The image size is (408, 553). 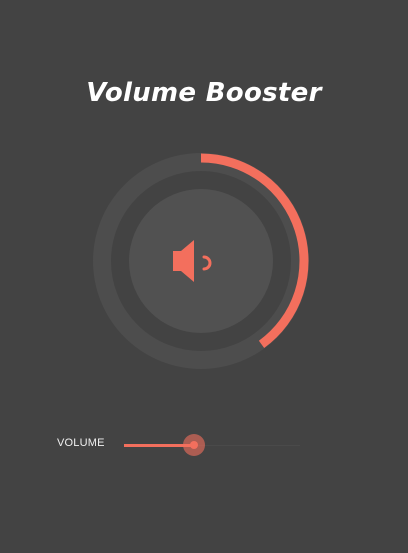 What do you see at coordinates (81, 443) in the screenshot?
I see `volume-label: VOLUME` at bounding box center [81, 443].